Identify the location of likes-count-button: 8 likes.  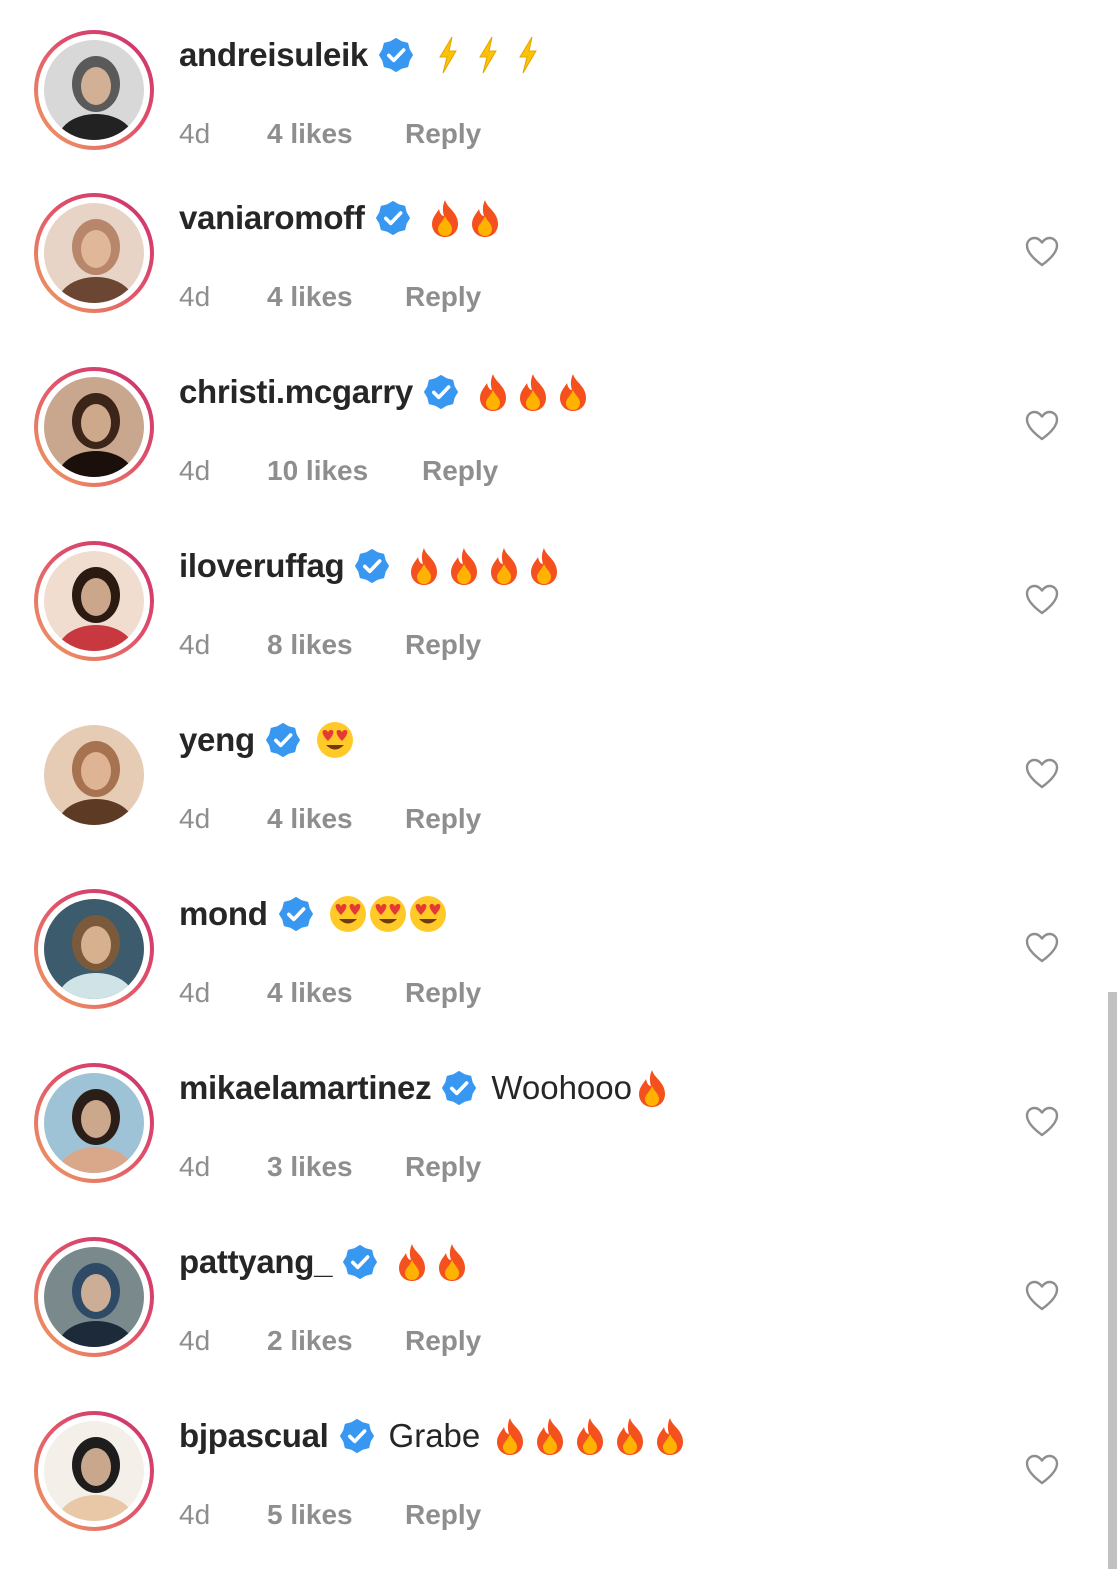
(310, 645).